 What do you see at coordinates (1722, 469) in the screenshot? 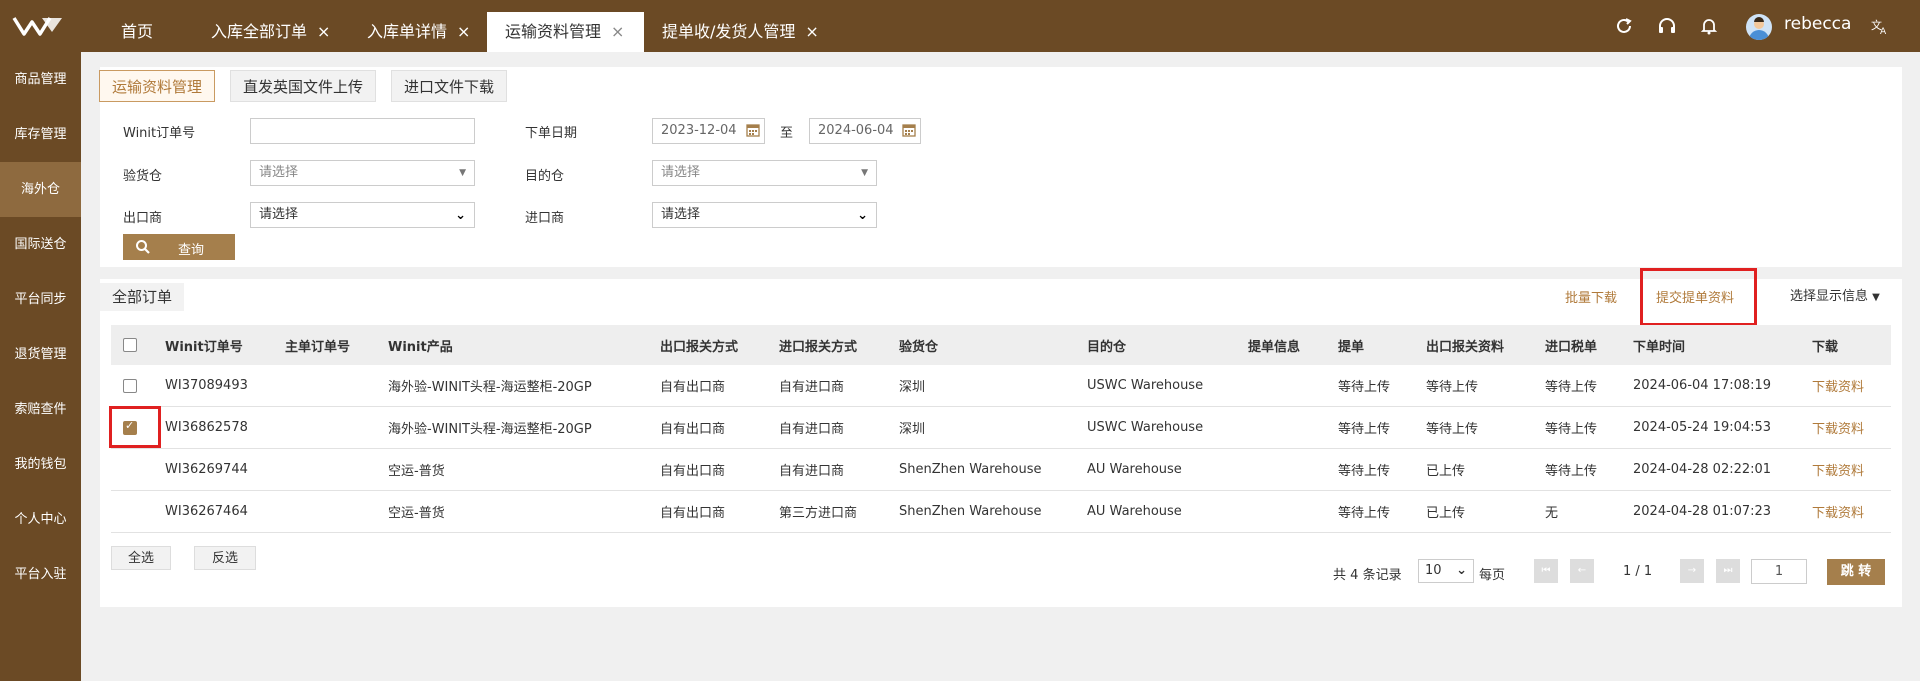
I see `cell-time: 2024-04-28 02:22:01` at bounding box center [1722, 469].